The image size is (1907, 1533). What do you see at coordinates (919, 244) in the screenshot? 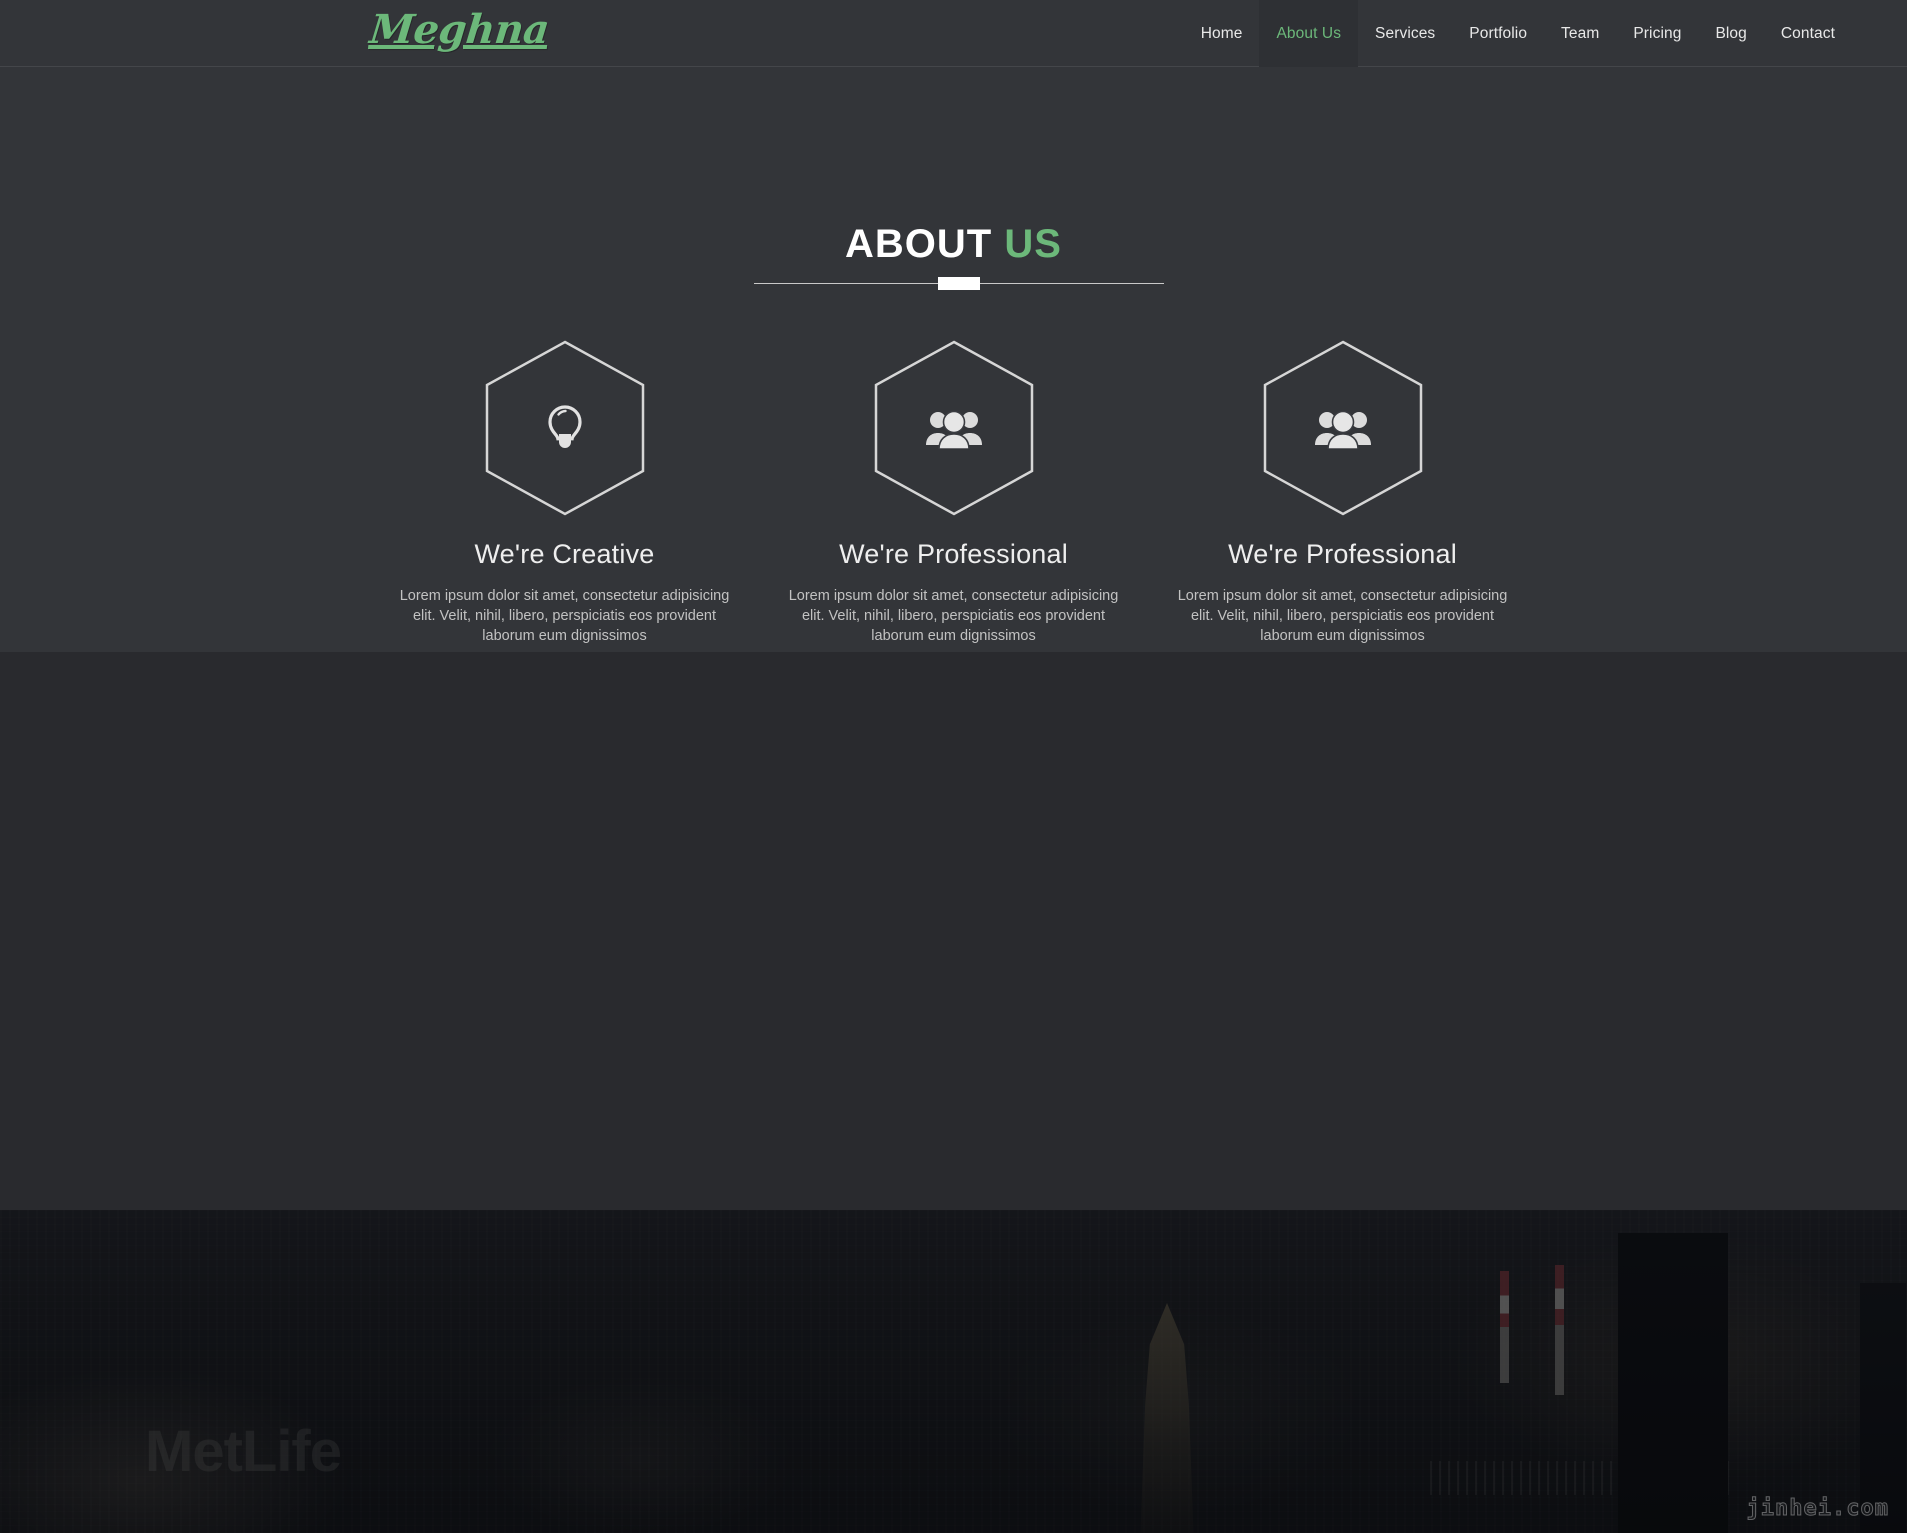
I see `page-title-main: ABOUT` at bounding box center [919, 244].